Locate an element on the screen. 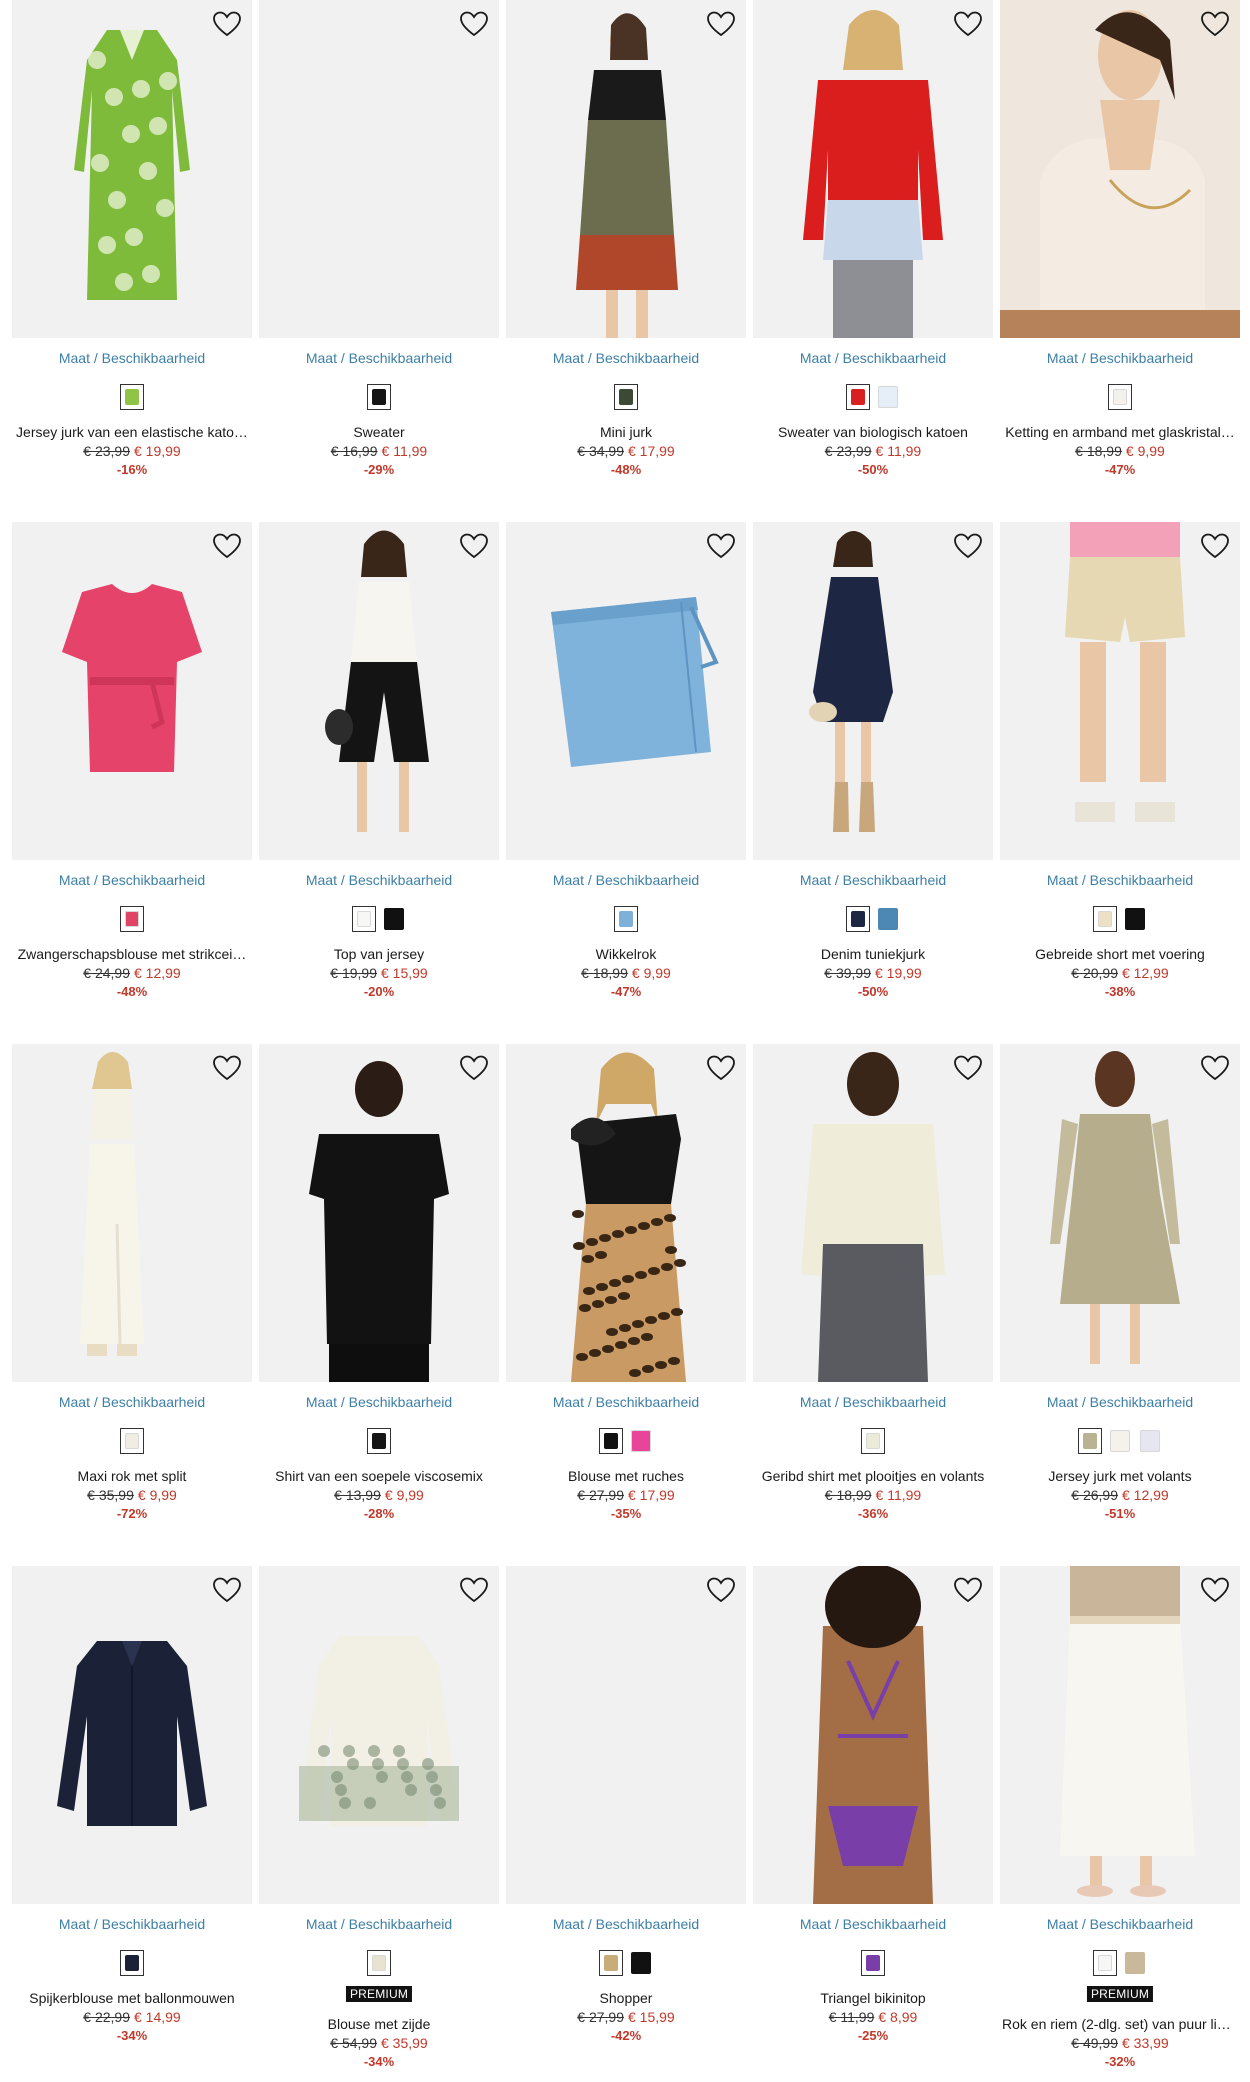 Image resolution: width=1250 pixels, height=2082 pixels. product-name: Jersey jurk met volants is located at coordinates (1120, 1476).